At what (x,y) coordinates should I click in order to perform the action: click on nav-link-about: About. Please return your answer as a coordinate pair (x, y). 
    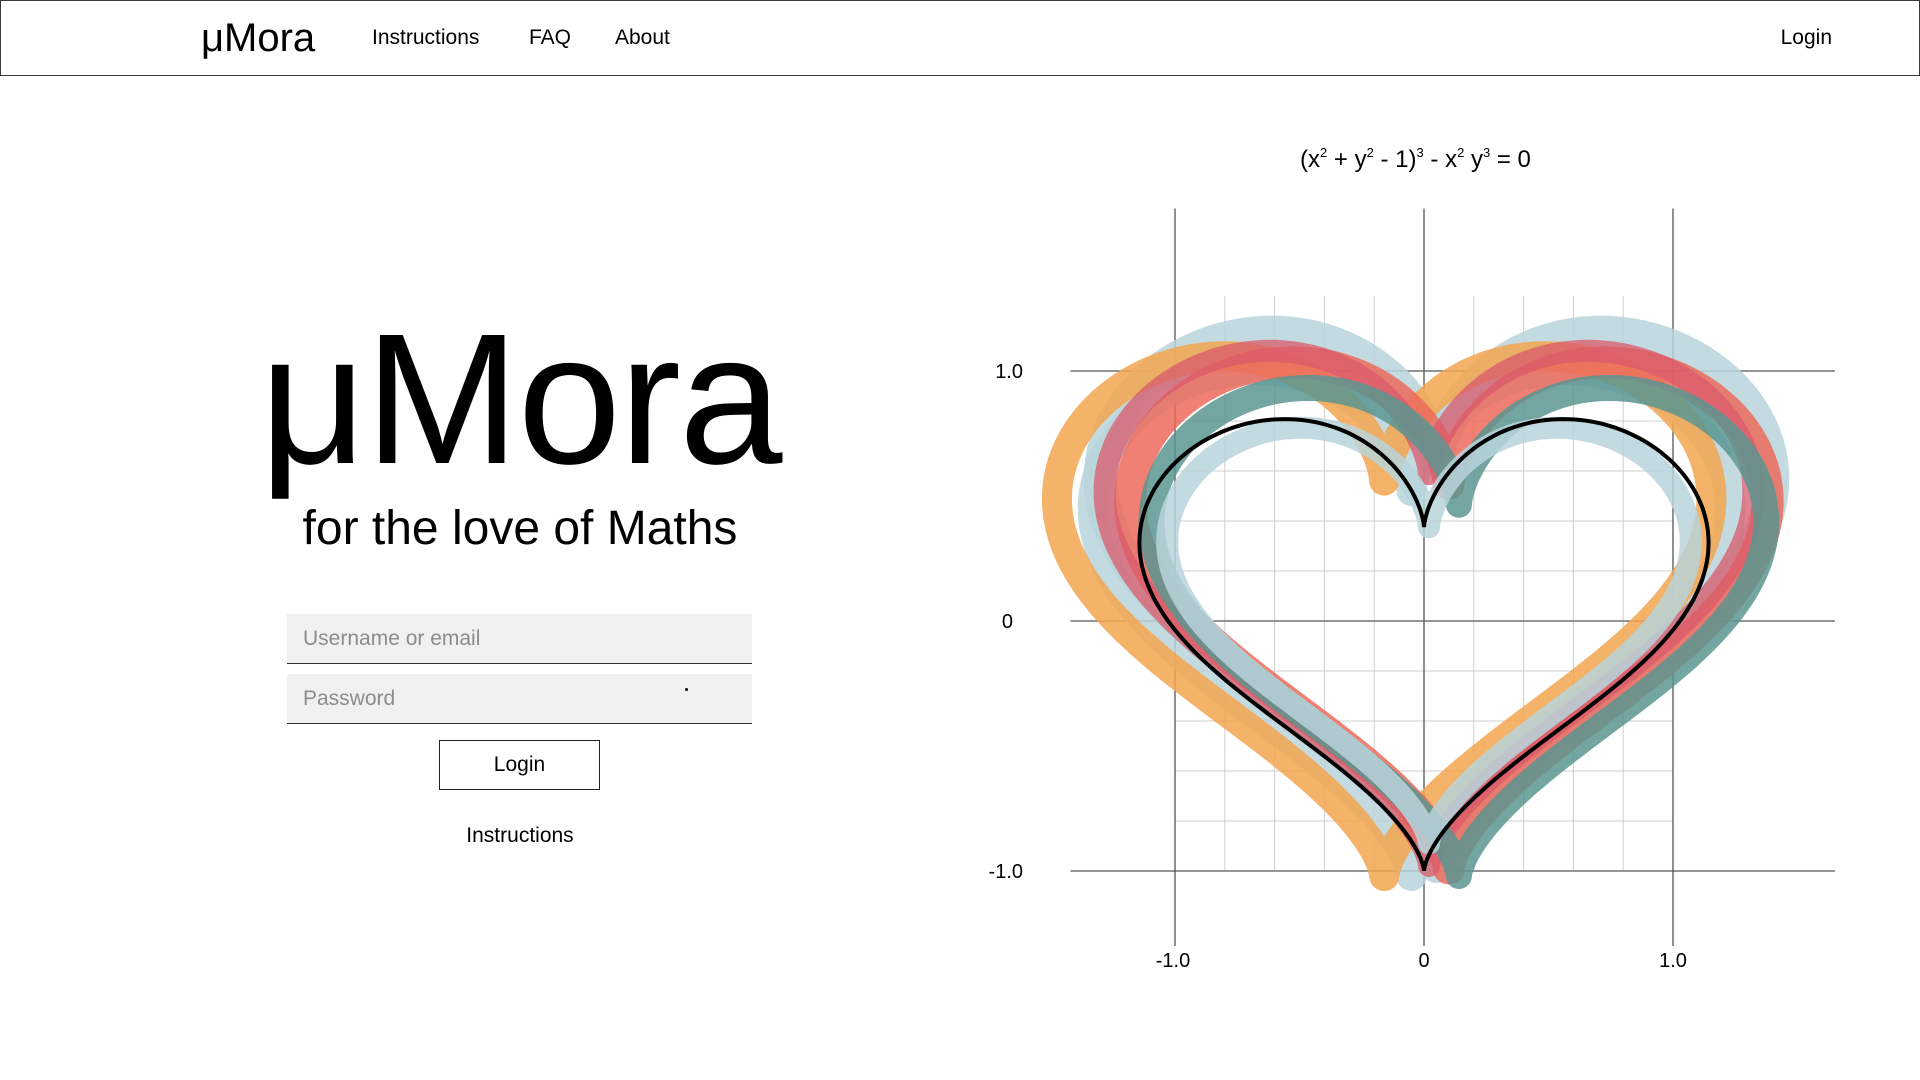
    Looking at the image, I should click on (642, 38).